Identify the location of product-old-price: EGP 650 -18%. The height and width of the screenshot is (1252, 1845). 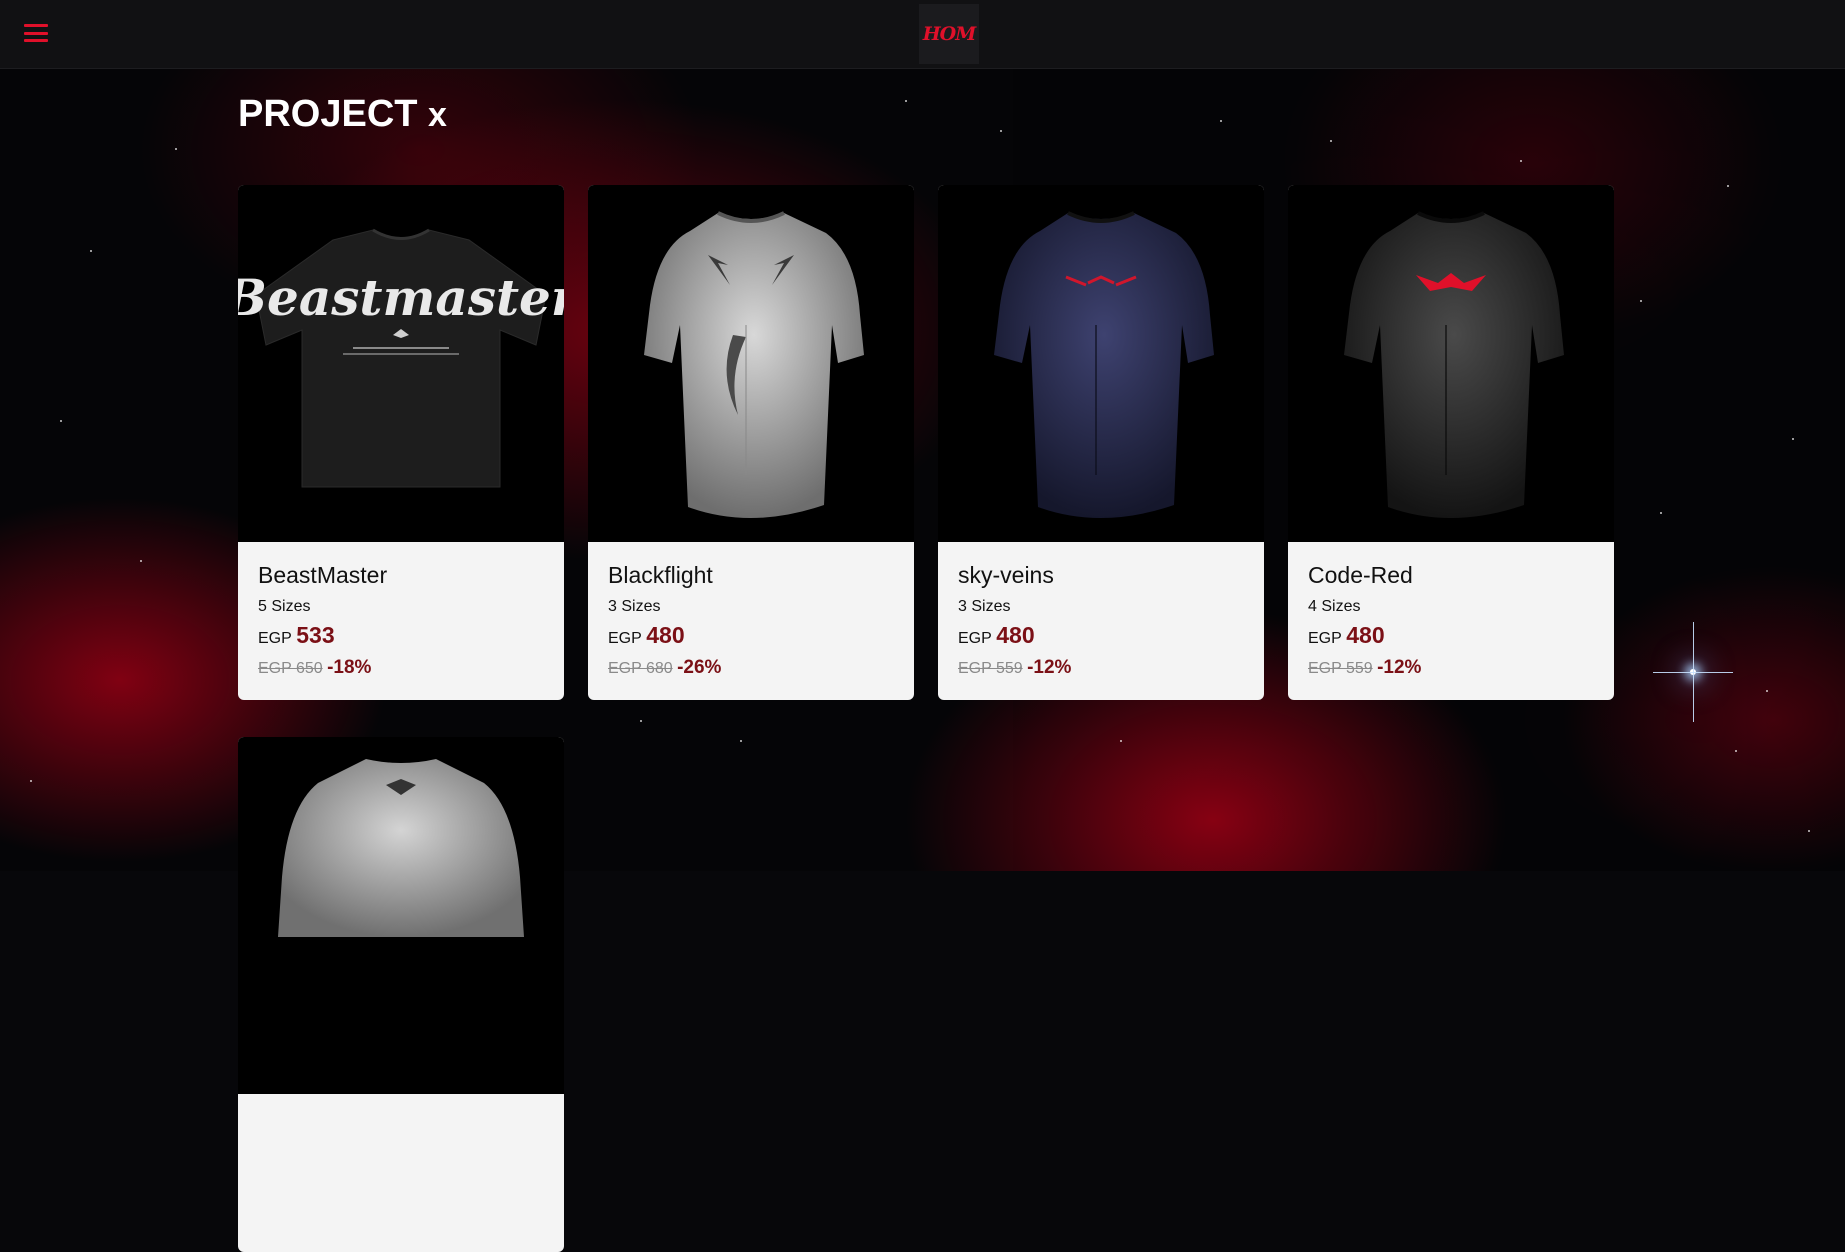
(314, 668).